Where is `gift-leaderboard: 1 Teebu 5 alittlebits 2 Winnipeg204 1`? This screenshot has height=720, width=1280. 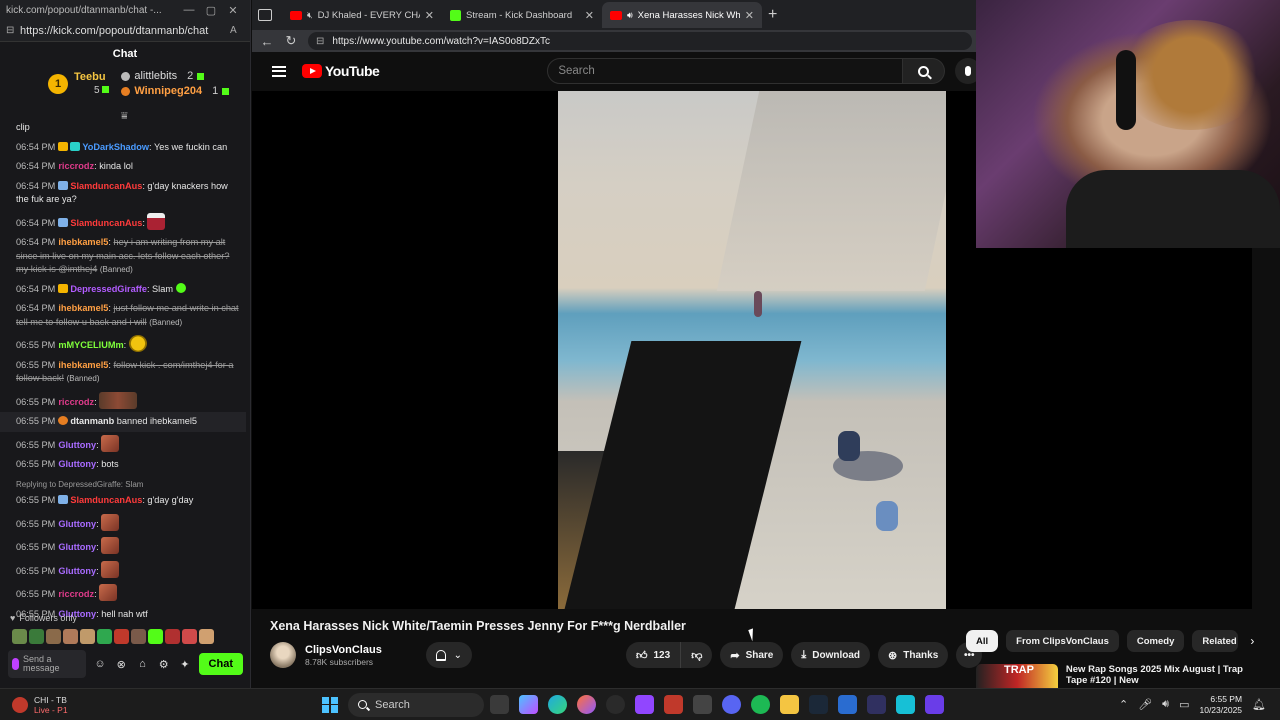 gift-leaderboard: 1 Teebu 5 alittlebits 2 Winnipeg204 1 is located at coordinates (125, 84).